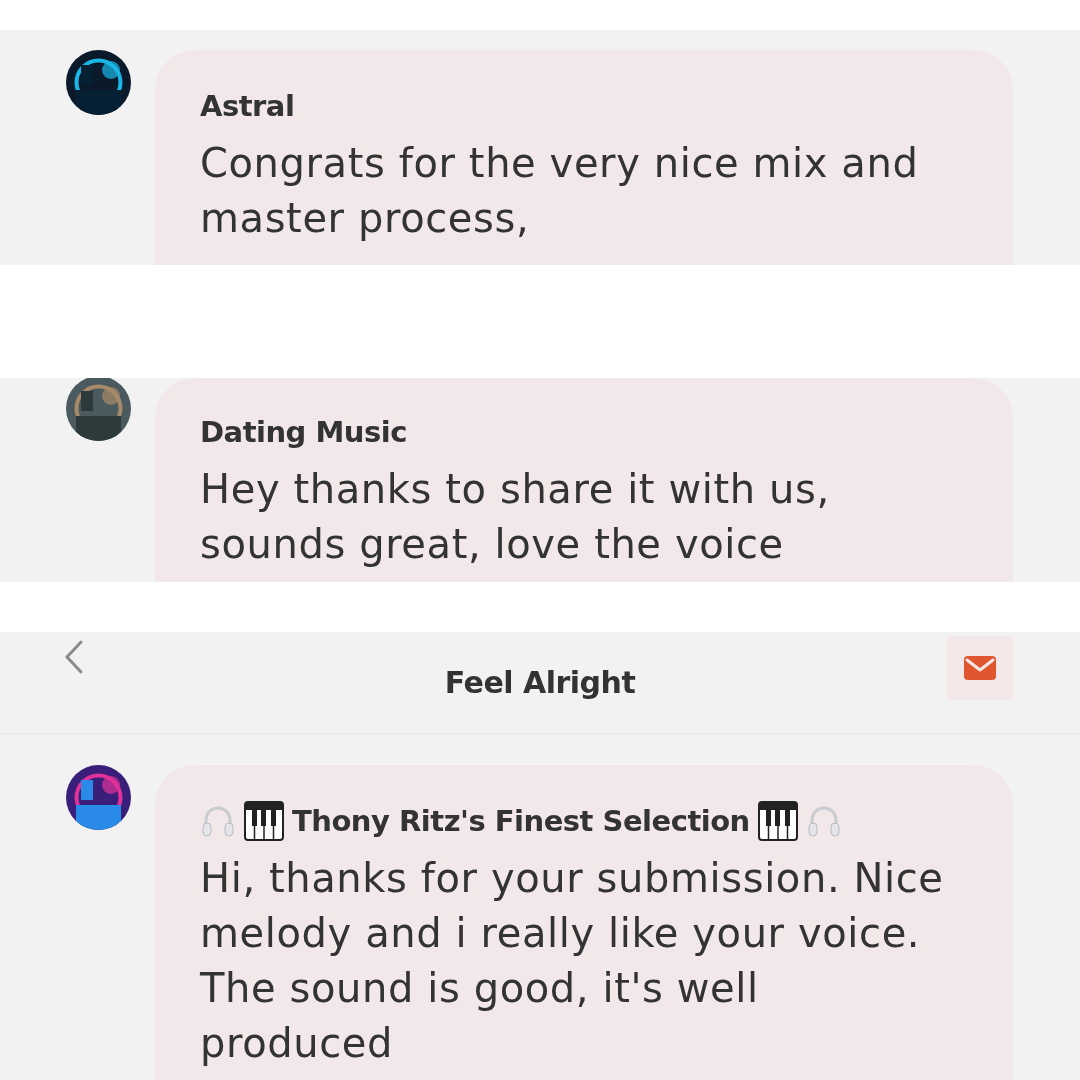  Describe the element at coordinates (247, 106) in the screenshot. I see `author-name: Astral` at that location.